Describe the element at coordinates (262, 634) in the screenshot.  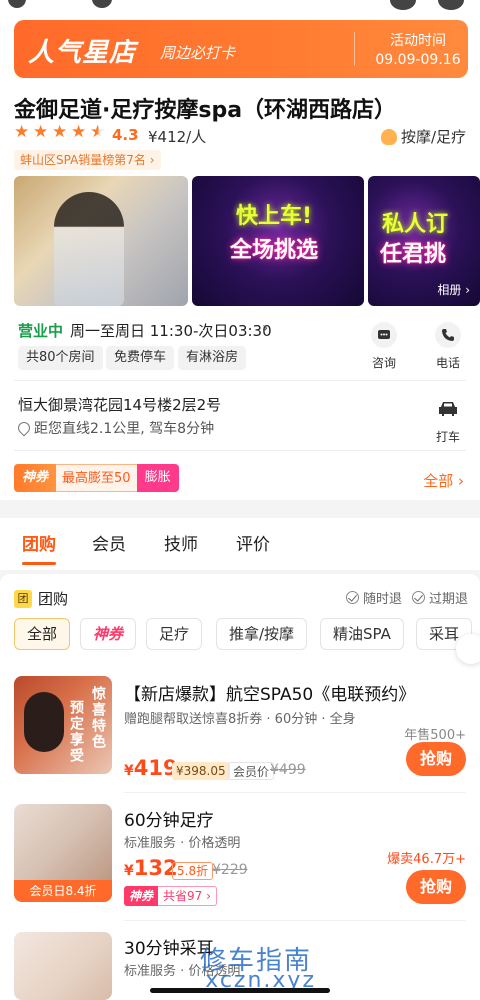
I see `filter-massage: 推拿/按摩` at that location.